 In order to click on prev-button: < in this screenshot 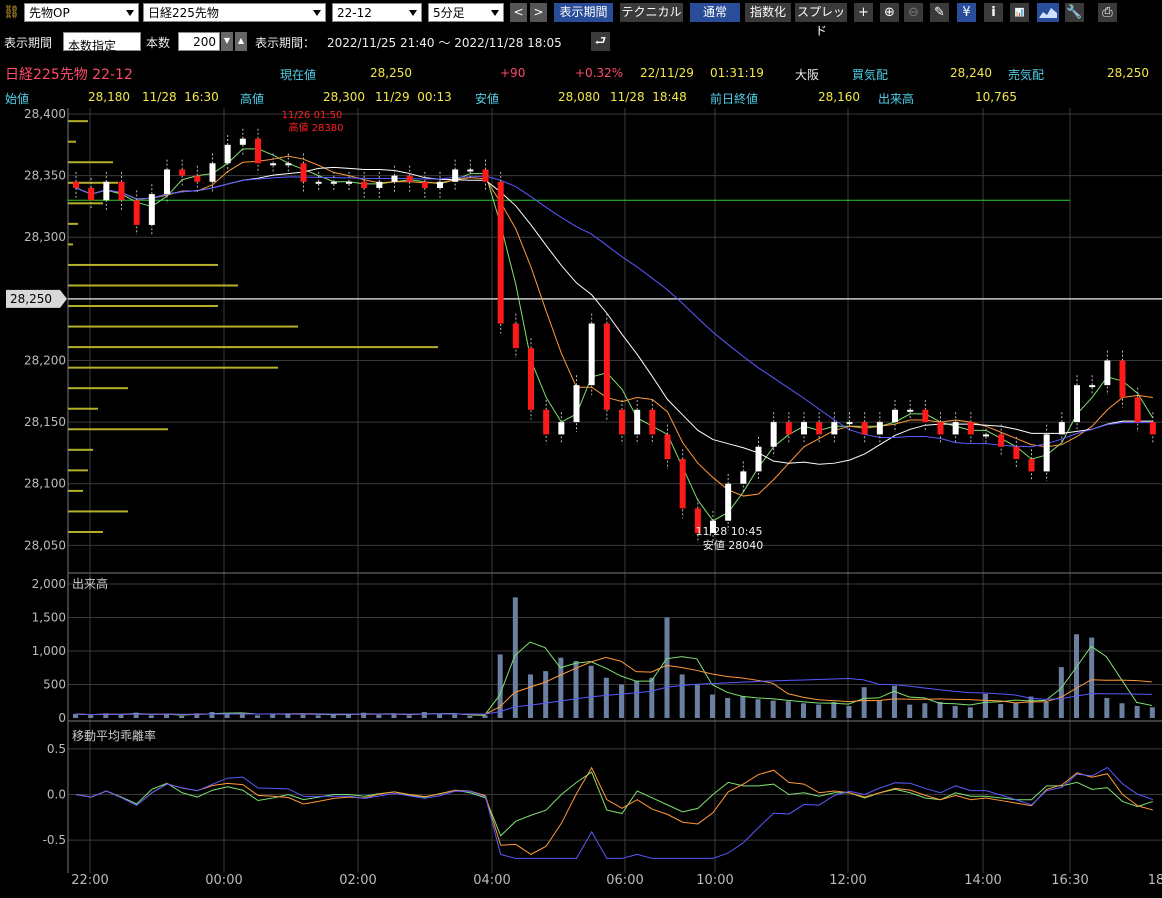, I will do `click(518, 12)`.